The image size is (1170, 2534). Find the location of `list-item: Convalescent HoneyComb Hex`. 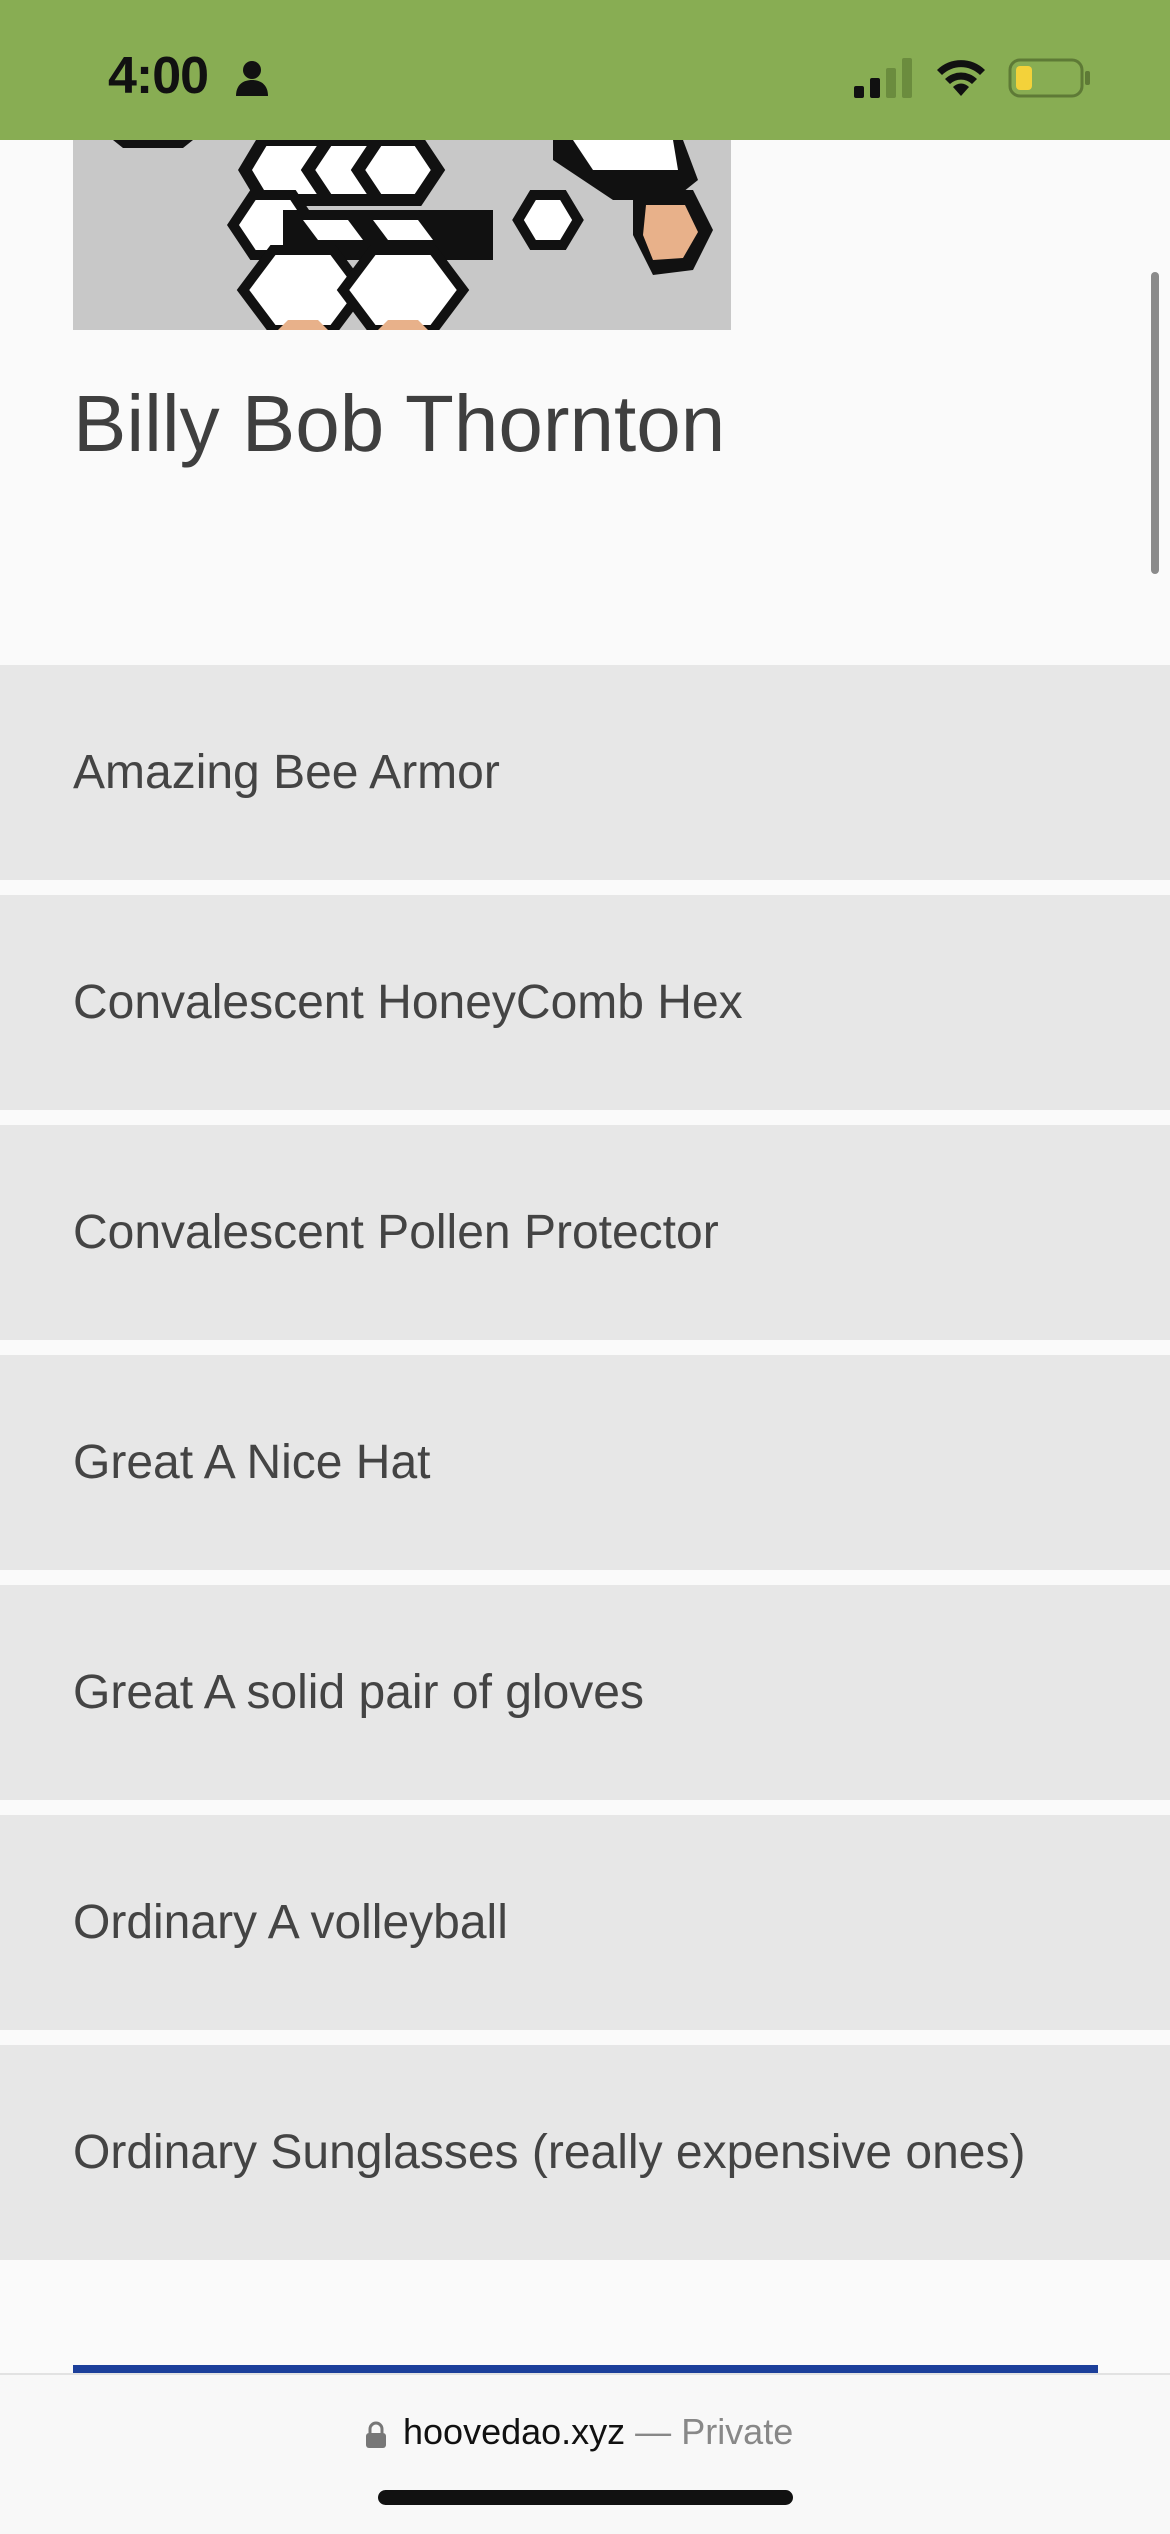

list-item: Convalescent HoneyComb Hex is located at coordinates (585, 1002).